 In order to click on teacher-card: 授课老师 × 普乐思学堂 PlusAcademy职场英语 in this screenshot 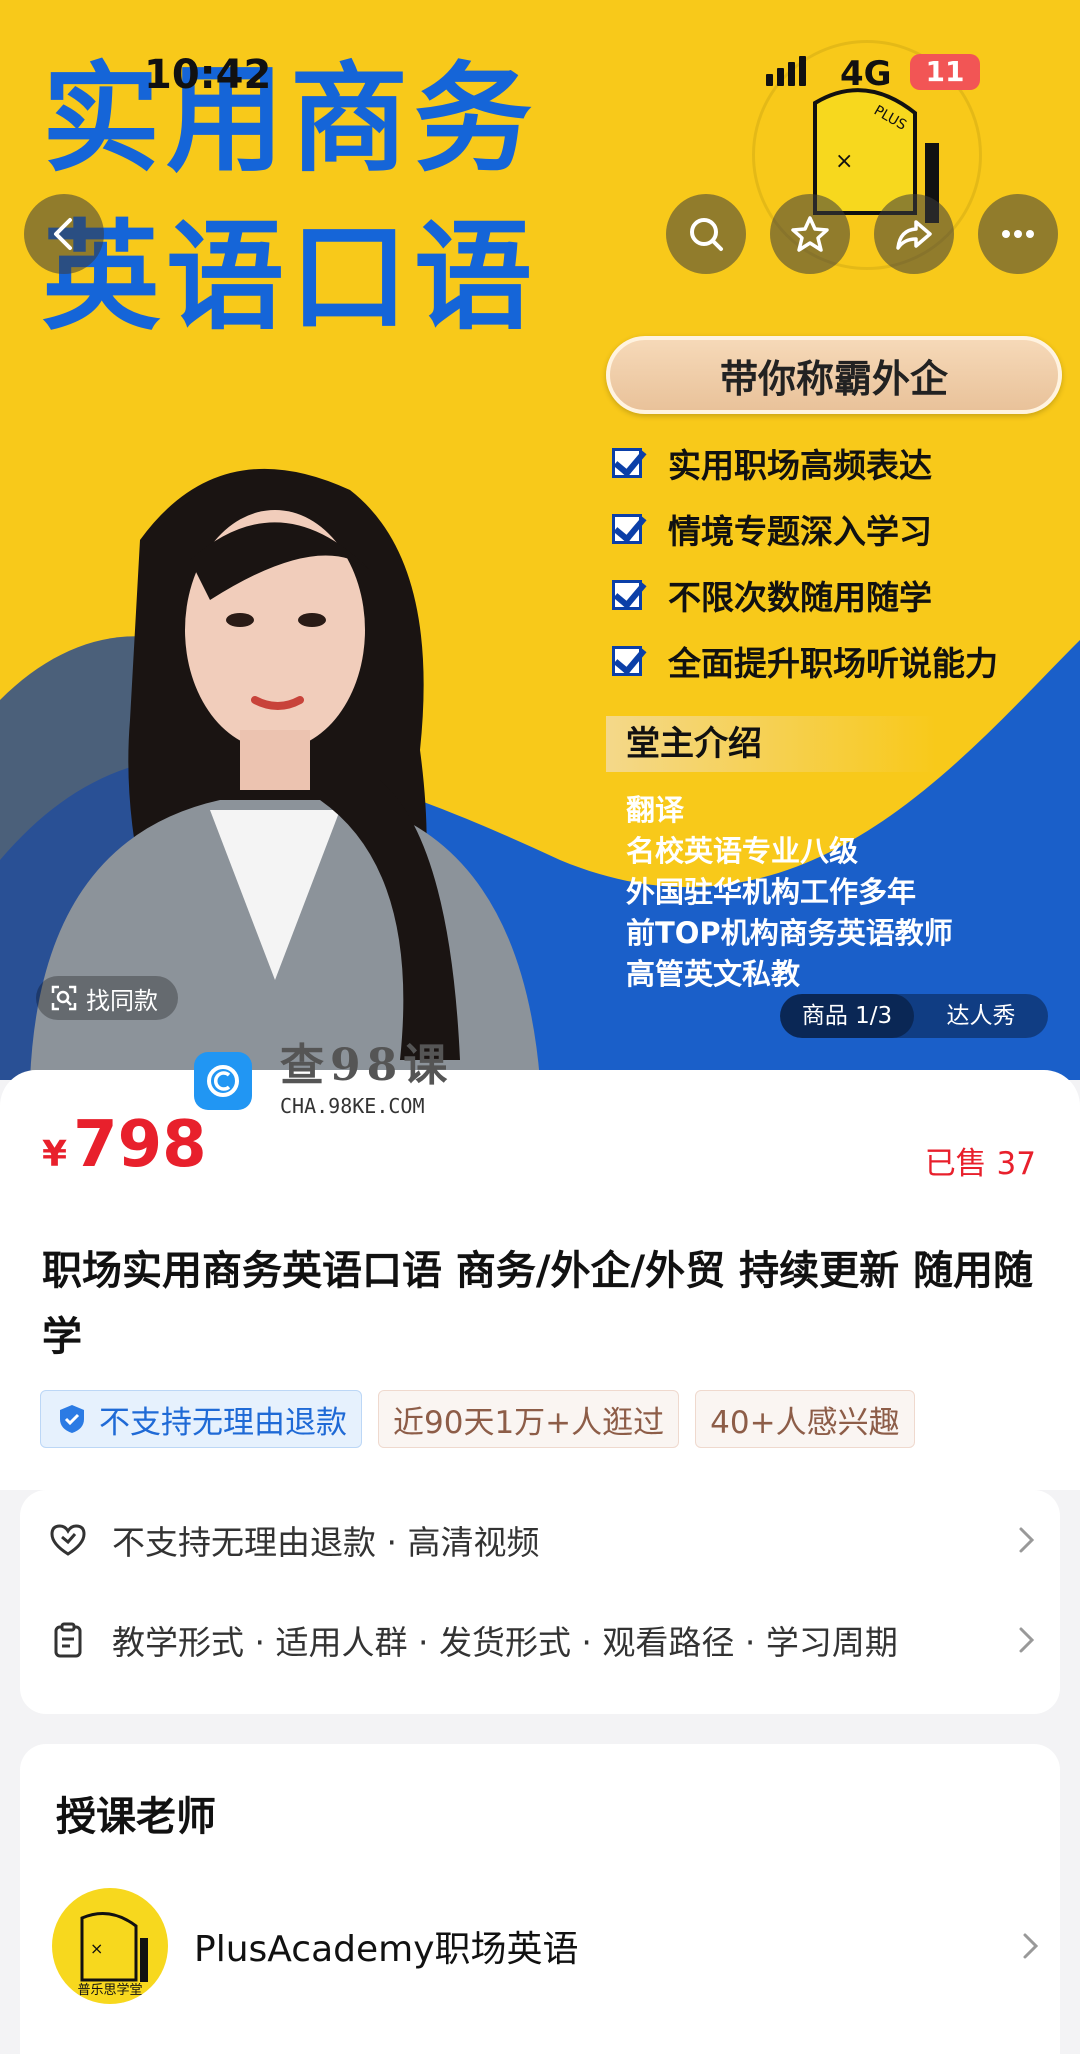, I will do `click(540, 1899)`.